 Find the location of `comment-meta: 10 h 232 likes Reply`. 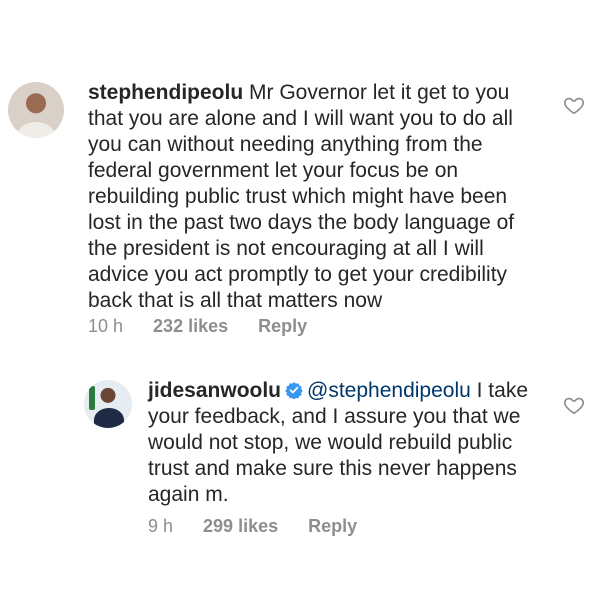

comment-meta: 10 h 232 likes Reply is located at coordinates (197, 326).